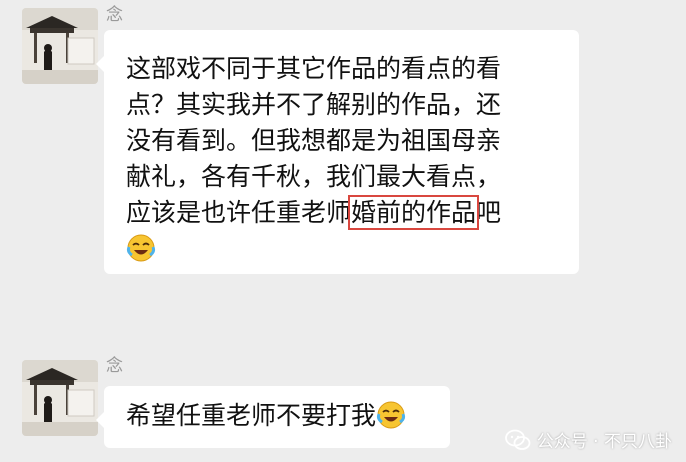  I want to click on message-line: 这部戏不同于其它作品的看点的看, so click(314, 68).